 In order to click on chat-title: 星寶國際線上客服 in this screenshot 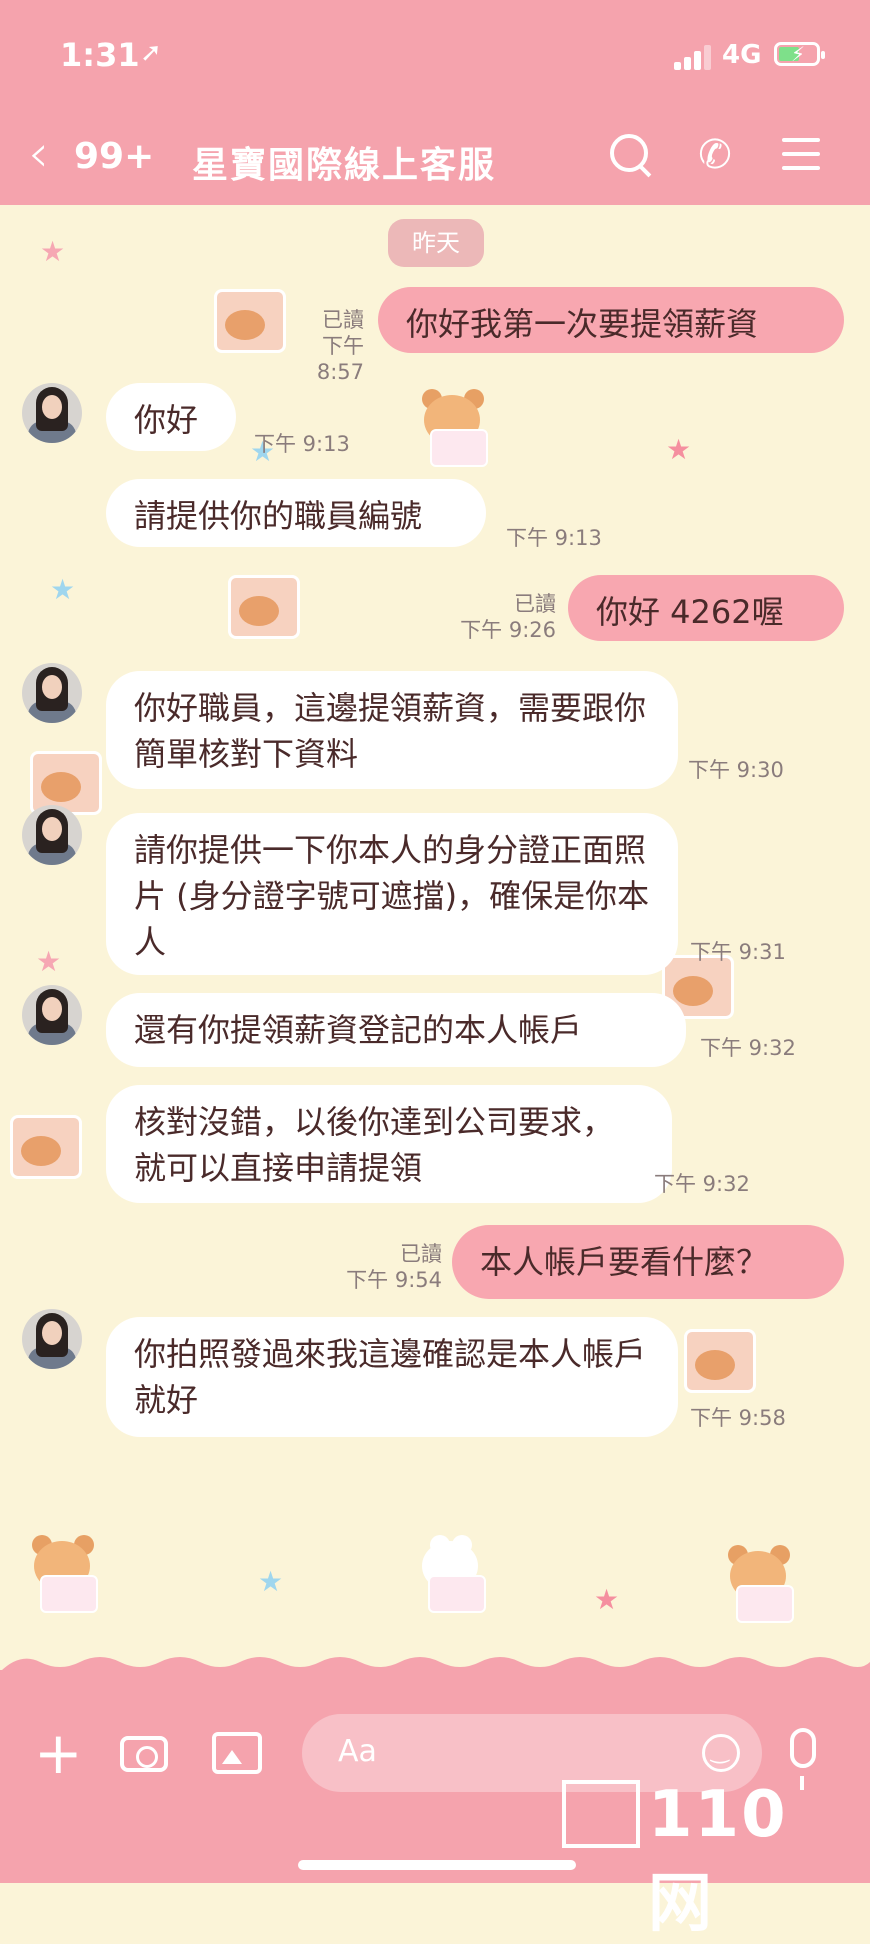, I will do `click(344, 165)`.